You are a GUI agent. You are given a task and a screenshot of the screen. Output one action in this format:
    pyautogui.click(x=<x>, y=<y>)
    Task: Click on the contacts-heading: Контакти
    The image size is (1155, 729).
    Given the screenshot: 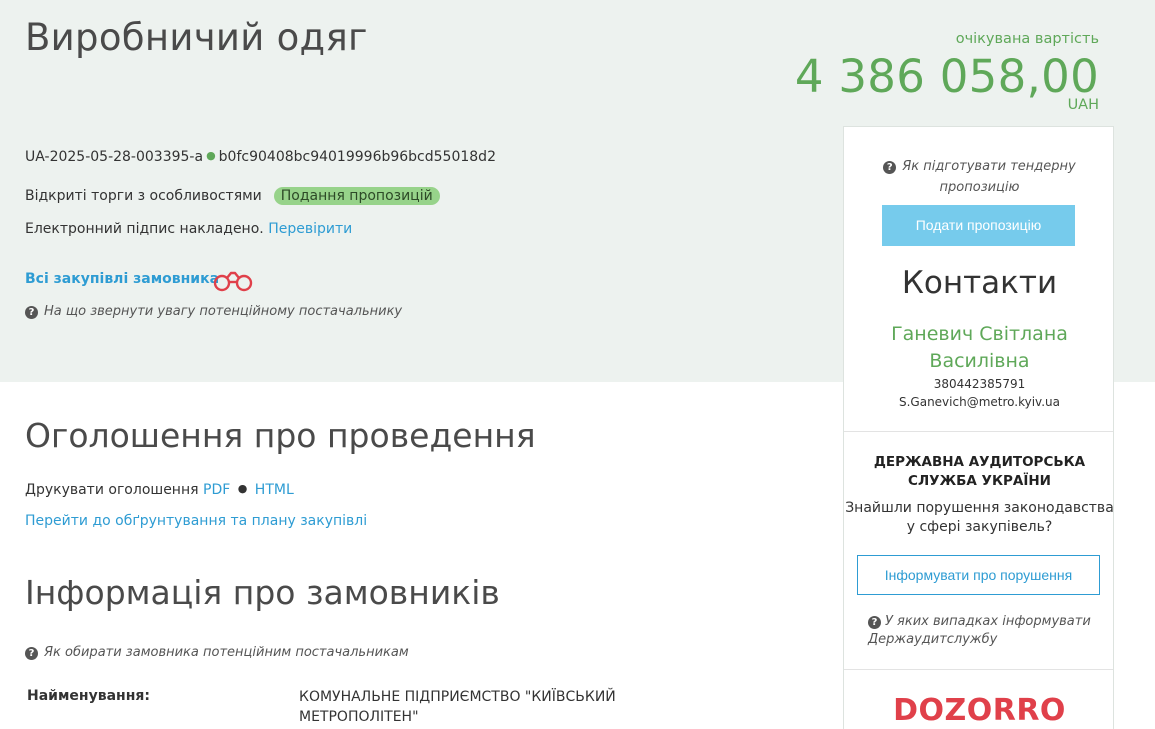 What is the action you would take?
    pyautogui.click(x=979, y=283)
    